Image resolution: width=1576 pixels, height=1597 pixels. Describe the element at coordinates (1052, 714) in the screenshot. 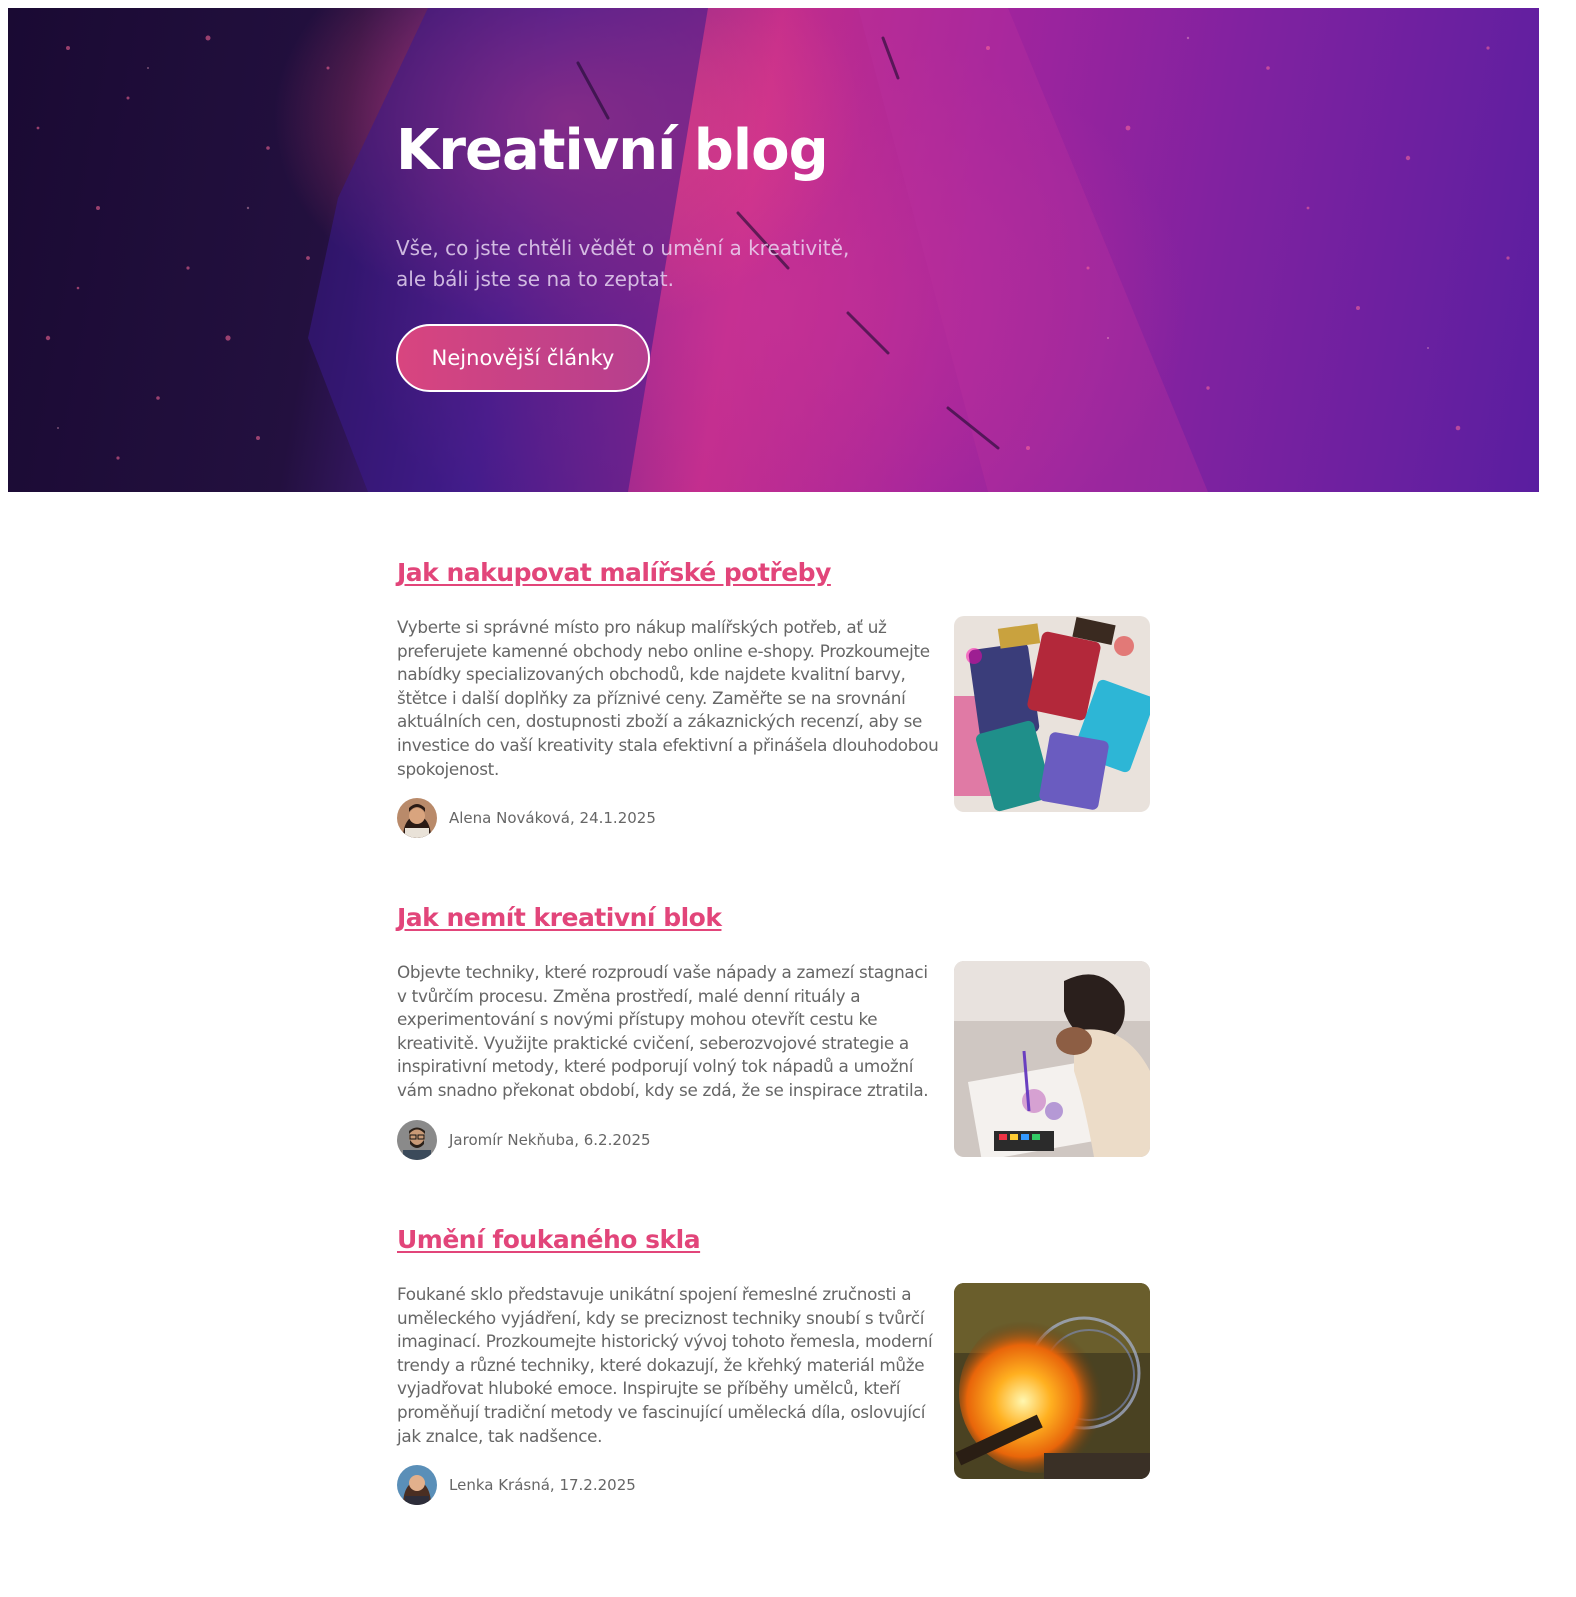

I see `paintbrushes-image` at that location.